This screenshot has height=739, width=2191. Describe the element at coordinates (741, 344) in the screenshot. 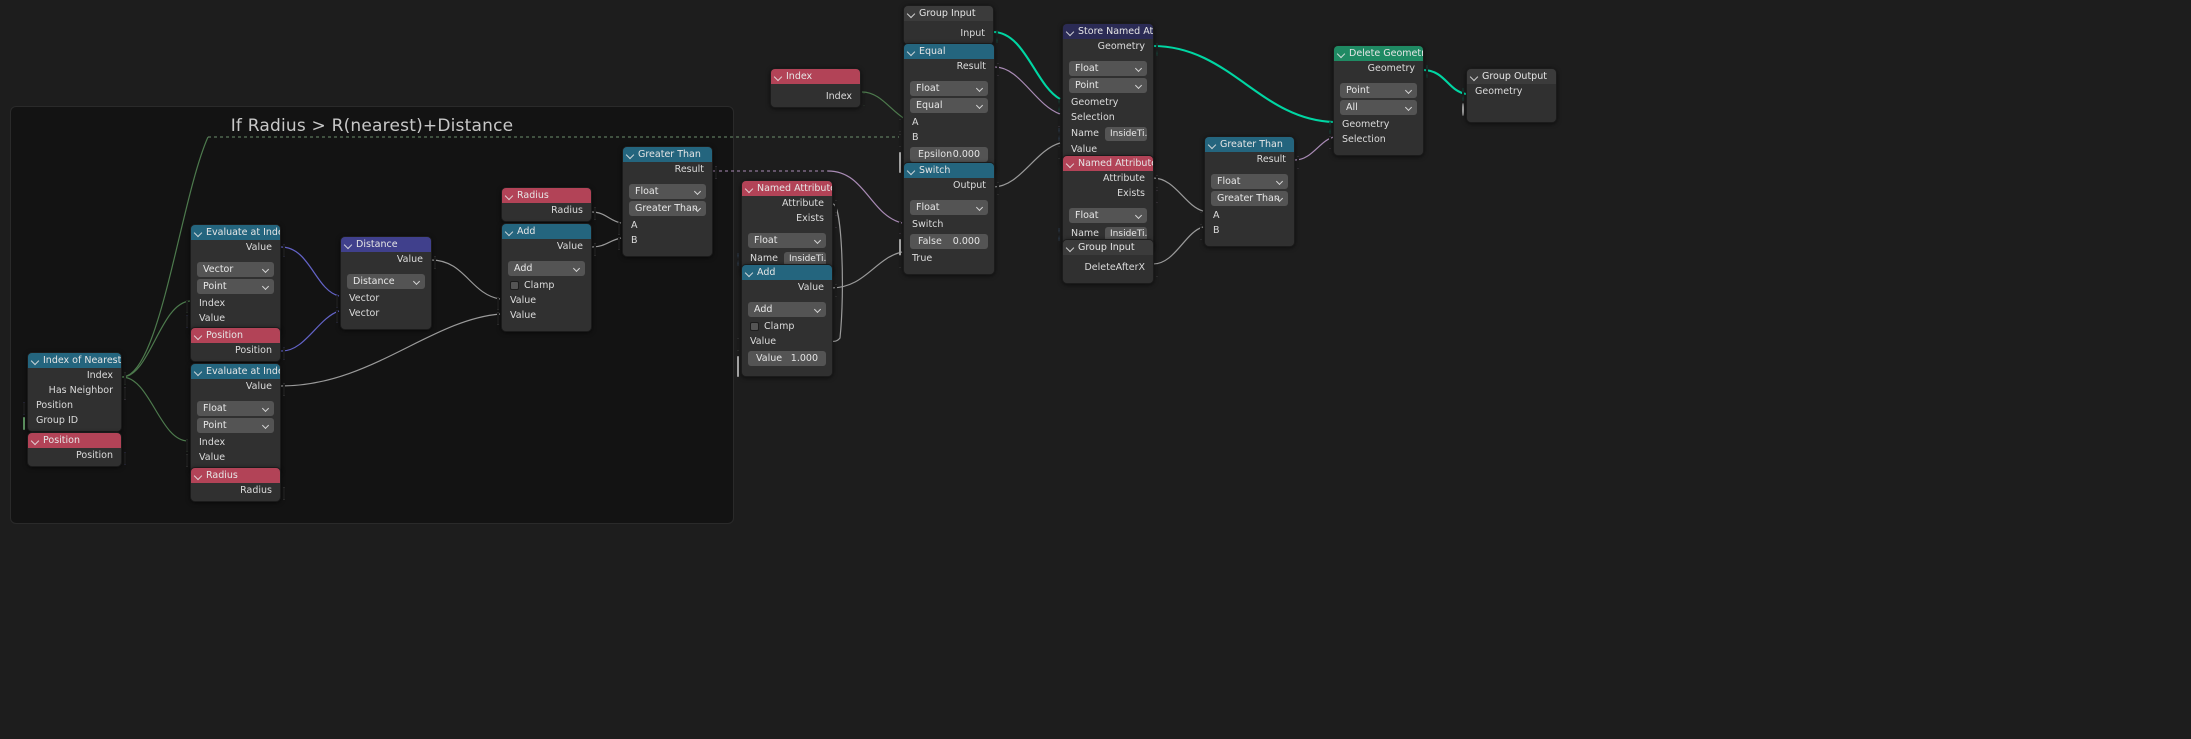

I see `socket-value-a` at that location.